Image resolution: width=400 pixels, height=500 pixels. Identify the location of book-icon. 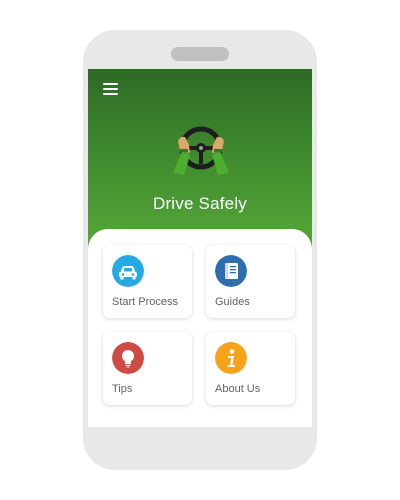
(231, 271).